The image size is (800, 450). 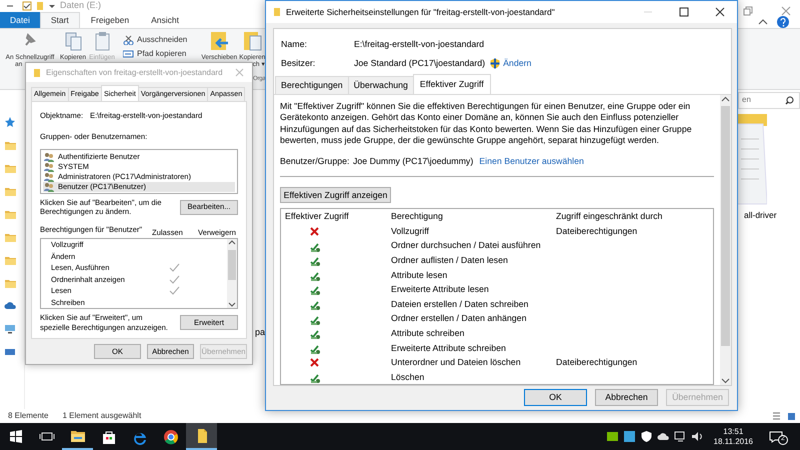 I want to click on column-header: Zugriff eingeschränkt durch, so click(x=609, y=217).